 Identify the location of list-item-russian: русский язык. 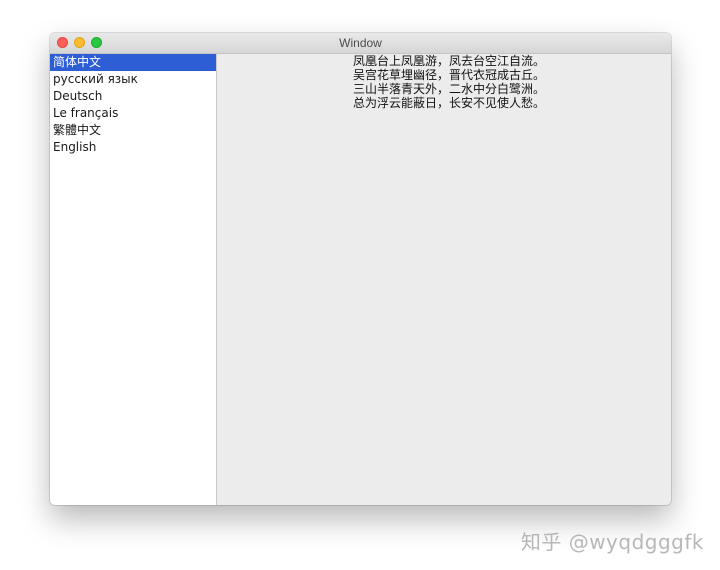
(133, 79).